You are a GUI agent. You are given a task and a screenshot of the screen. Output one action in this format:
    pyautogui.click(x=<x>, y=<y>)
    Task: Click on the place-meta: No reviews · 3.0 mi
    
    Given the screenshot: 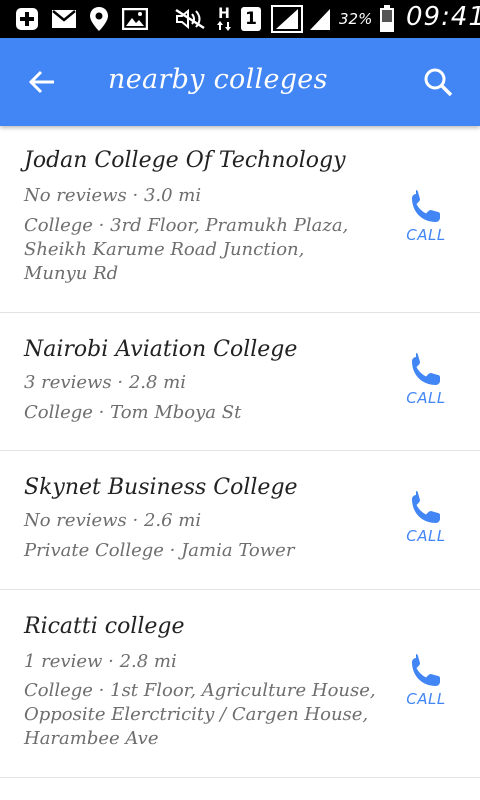 What is the action you would take?
    pyautogui.click(x=113, y=195)
    